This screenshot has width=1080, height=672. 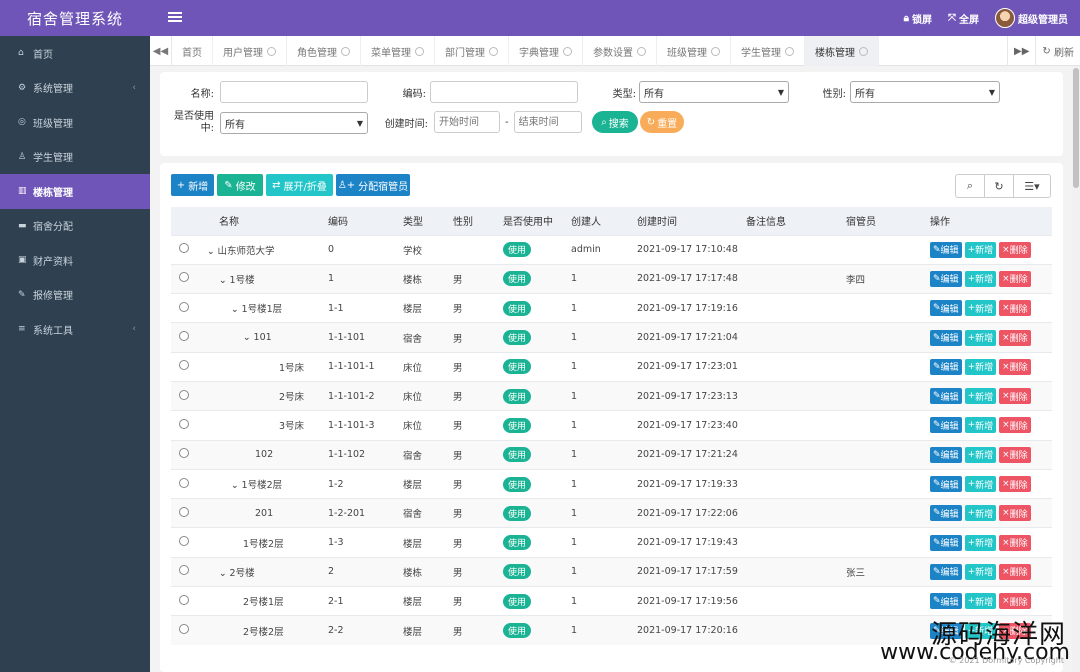 What do you see at coordinates (75, 226) in the screenshot?
I see `sidebar-item: ▬ 宿舍分配` at bounding box center [75, 226].